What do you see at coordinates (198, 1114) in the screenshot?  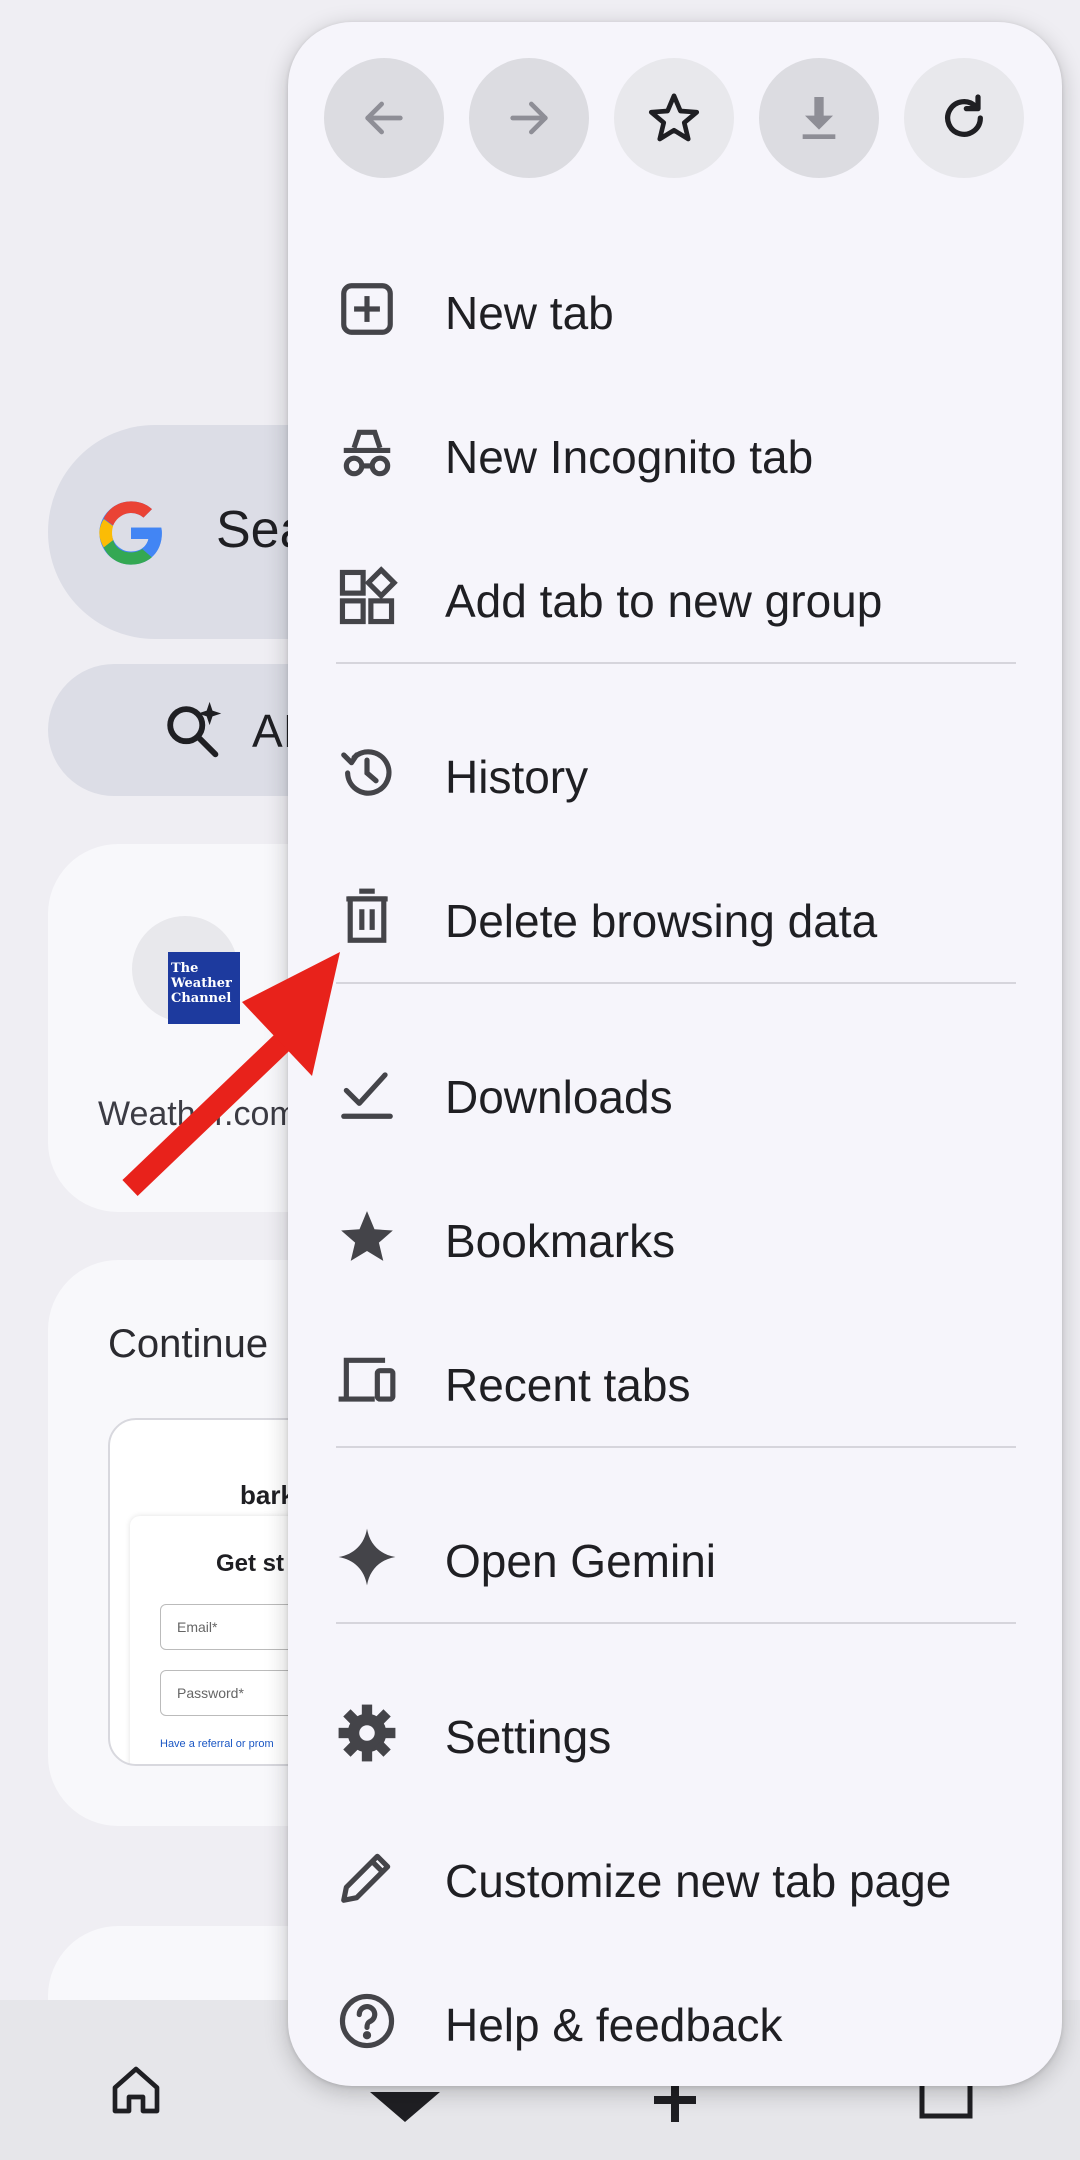 I see `shortcut-label: Weather.com` at bounding box center [198, 1114].